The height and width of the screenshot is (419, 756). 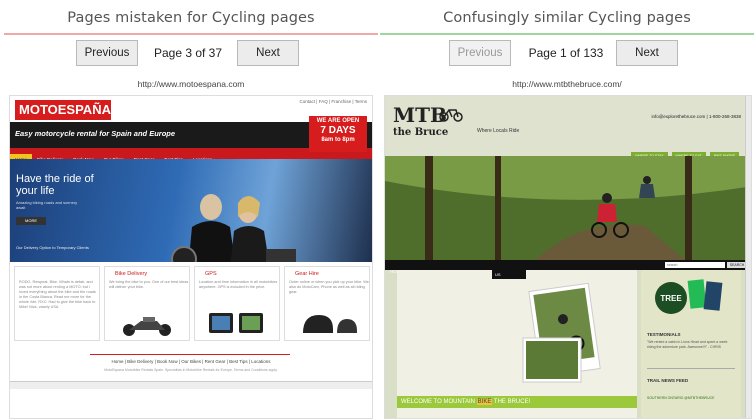 I want to click on moto-open-line1: WE ARE OPEN, so click(x=338, y=121).